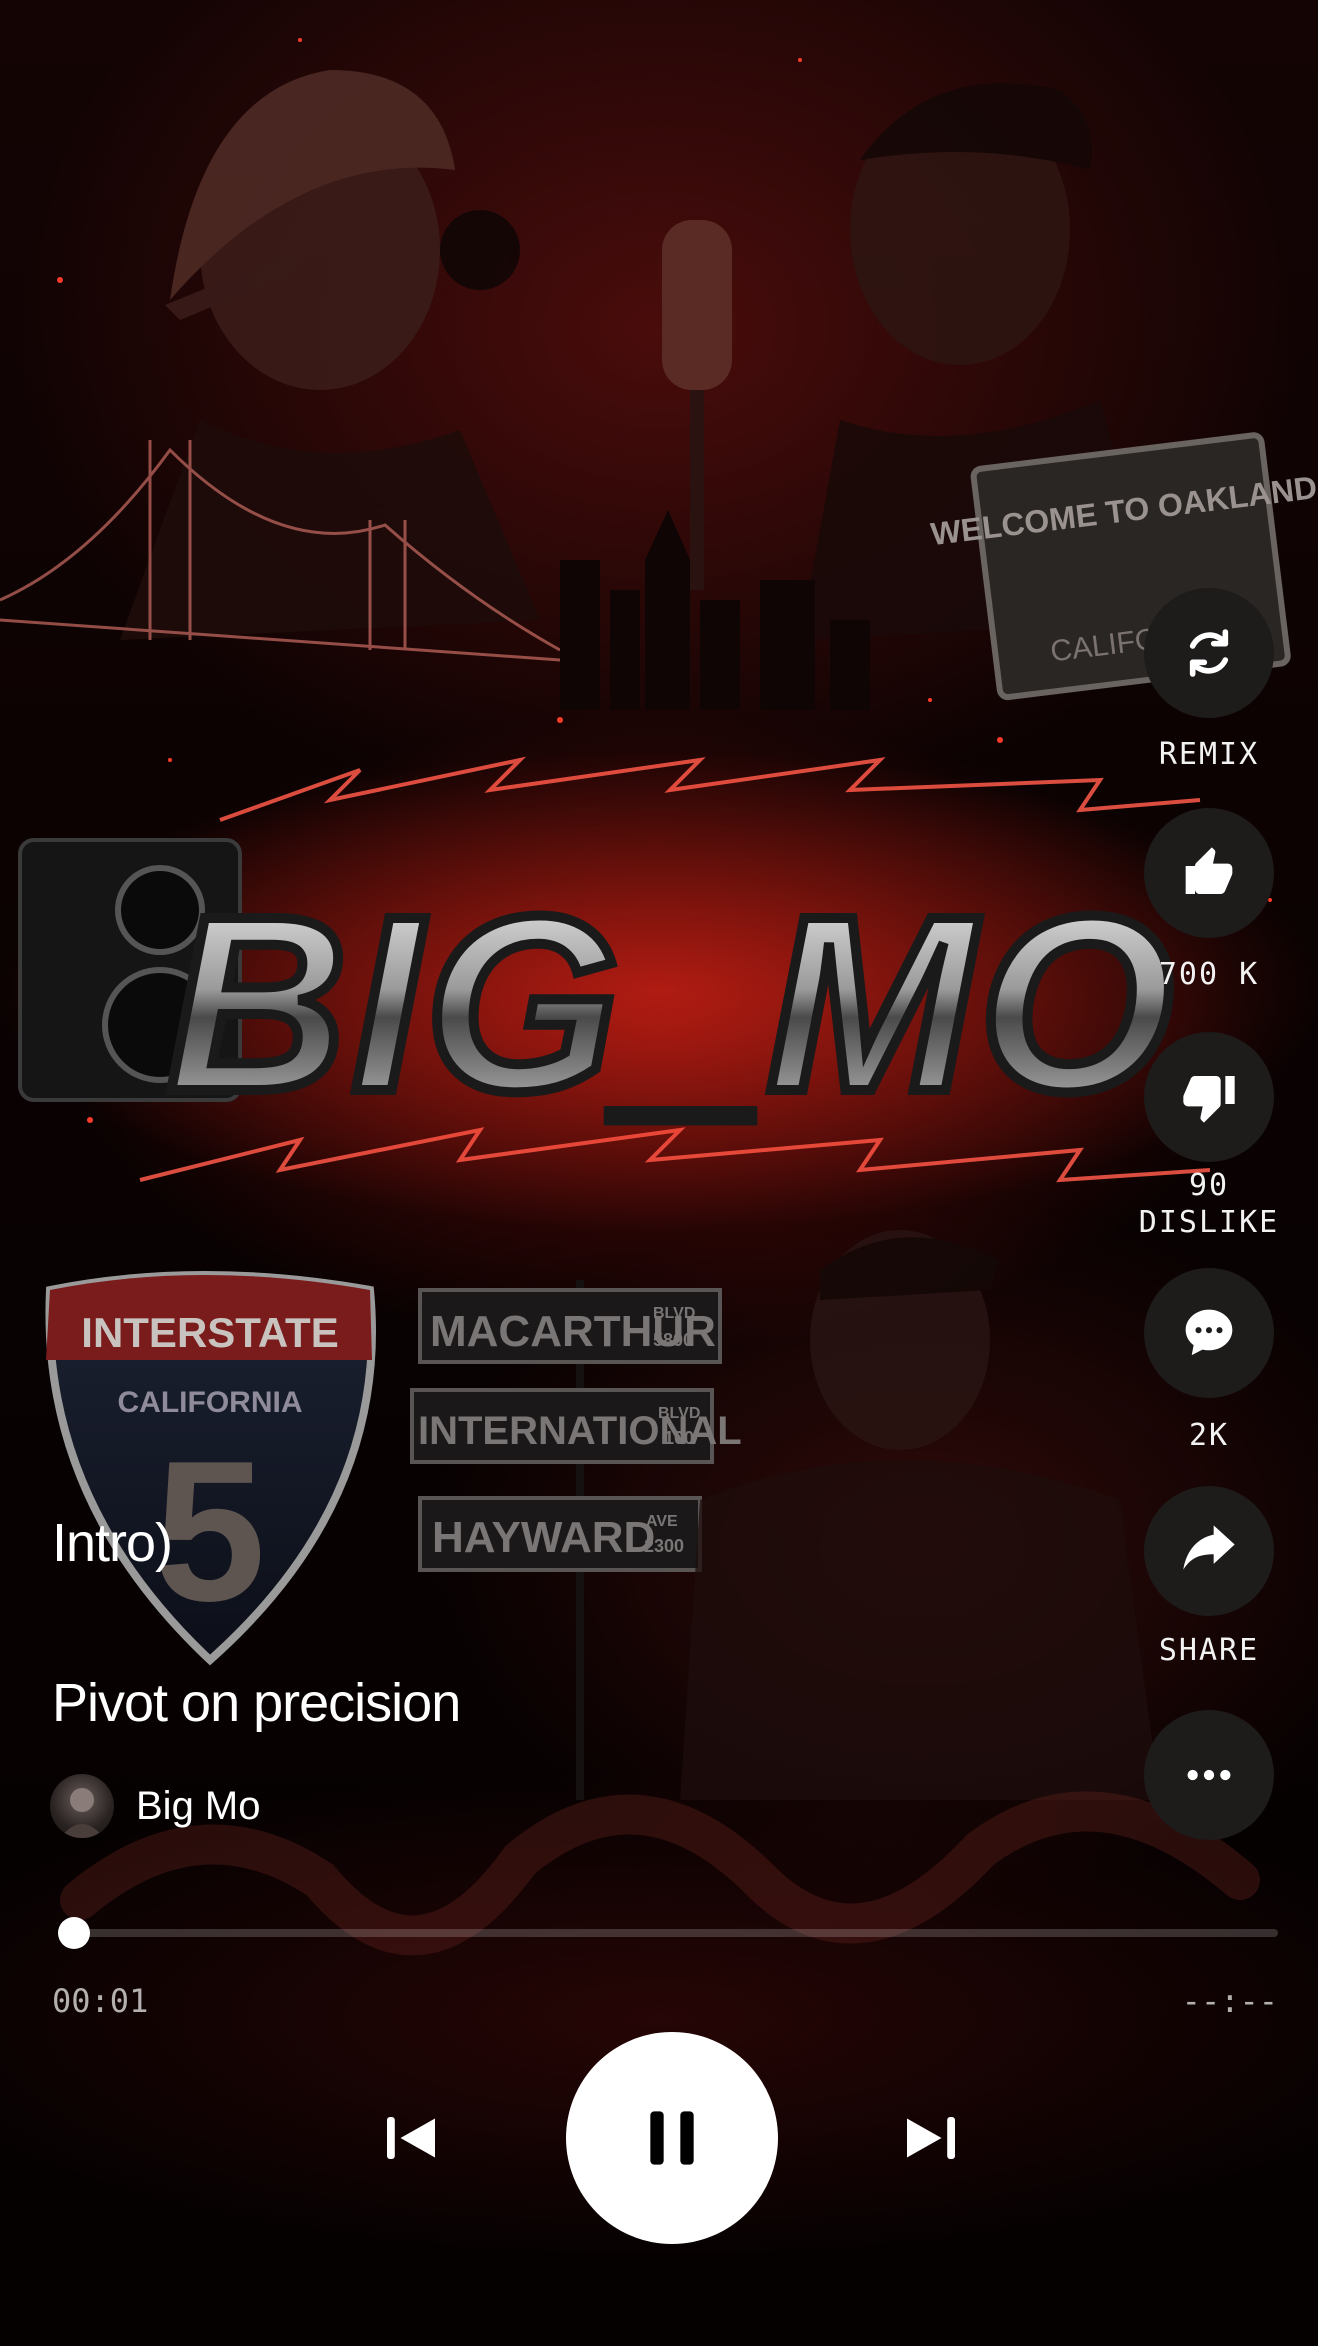 The width and height of the screenshot is (1318, 2346). What do you see at coordinates (74, 1933) in the screenshot?
I see `progress-handle` at bounding box center [74, 1933].